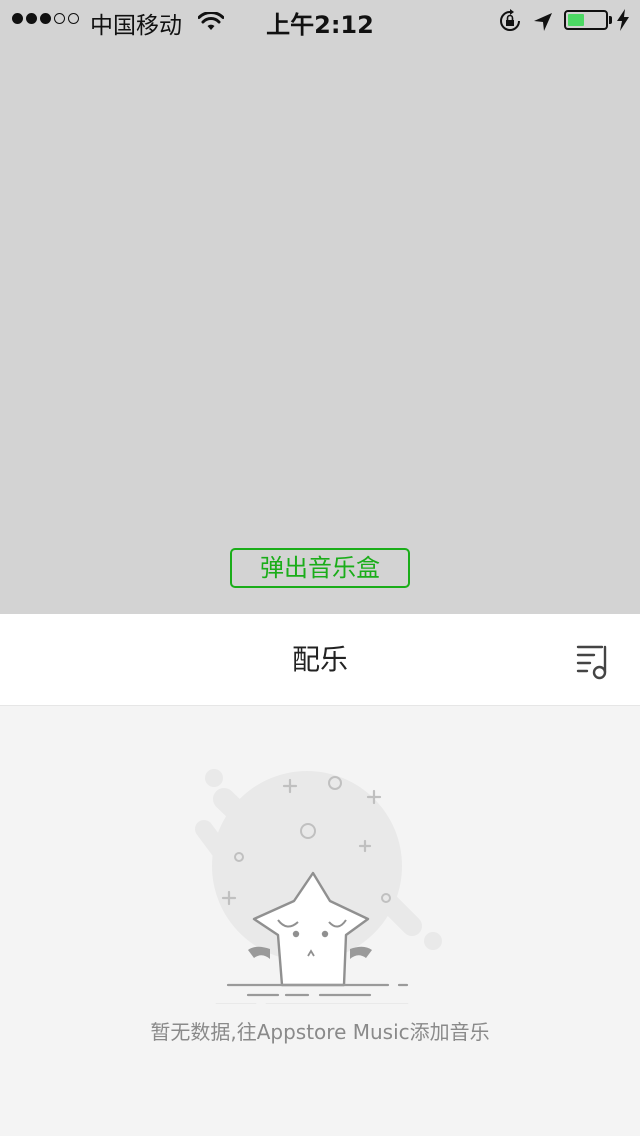 The image size is (640, 1136). Describe the element at coordinates (586, 20) in the screenshot. I see `battery-icon` at that location.